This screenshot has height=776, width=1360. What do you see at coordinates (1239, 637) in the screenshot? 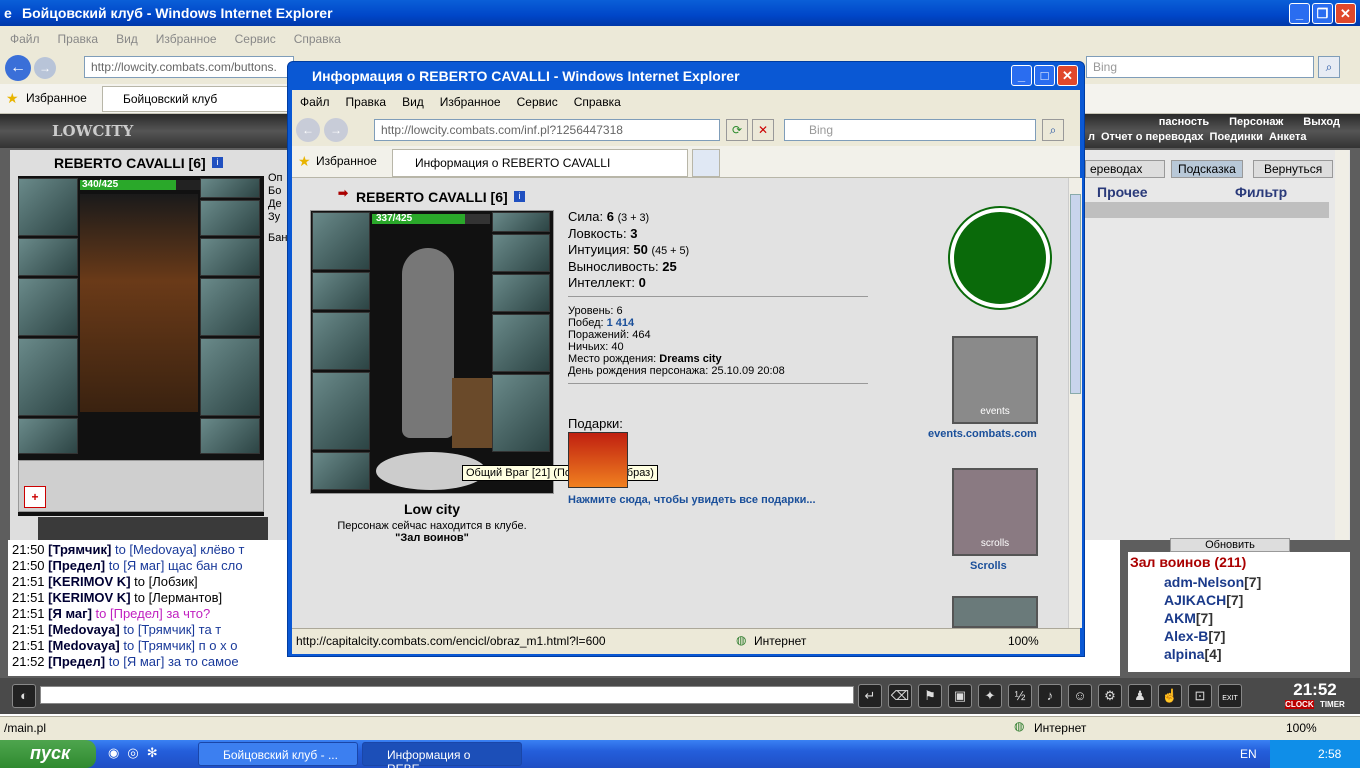
I see `online-user: Alex-B[7]` at bounding box center [1239, 637].